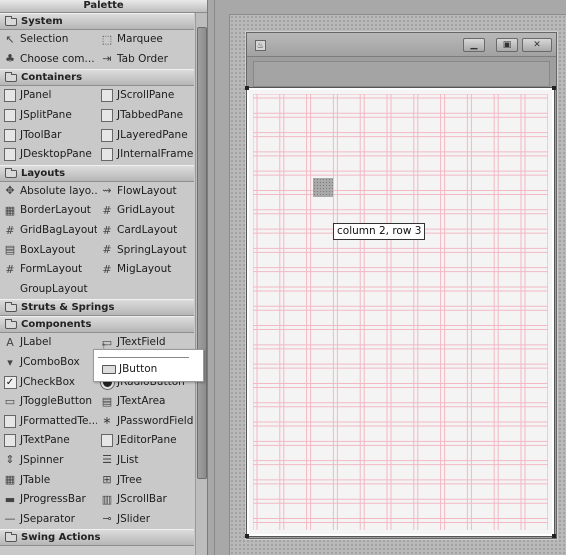 The width and height of the screenshot is (566, 555). Describe the element at coordinates (10, 382) in the screenshot. I see `checkbox-icon` at that location.